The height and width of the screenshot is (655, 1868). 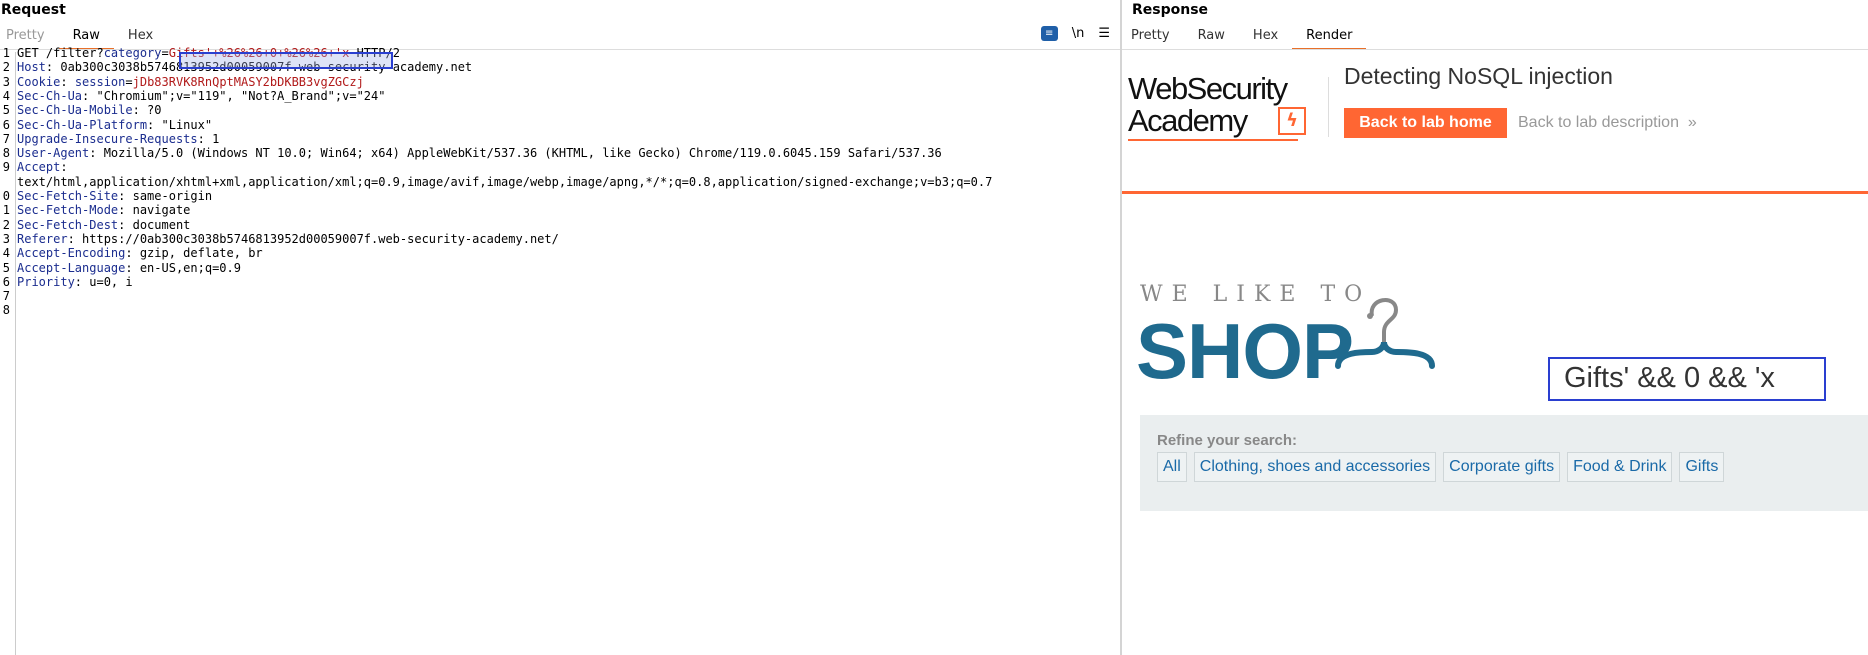 What do you see at coordinates (1329, 38) in the screenshot?
I see `response-tab-render: Render` at bounding box center [1329, 38].